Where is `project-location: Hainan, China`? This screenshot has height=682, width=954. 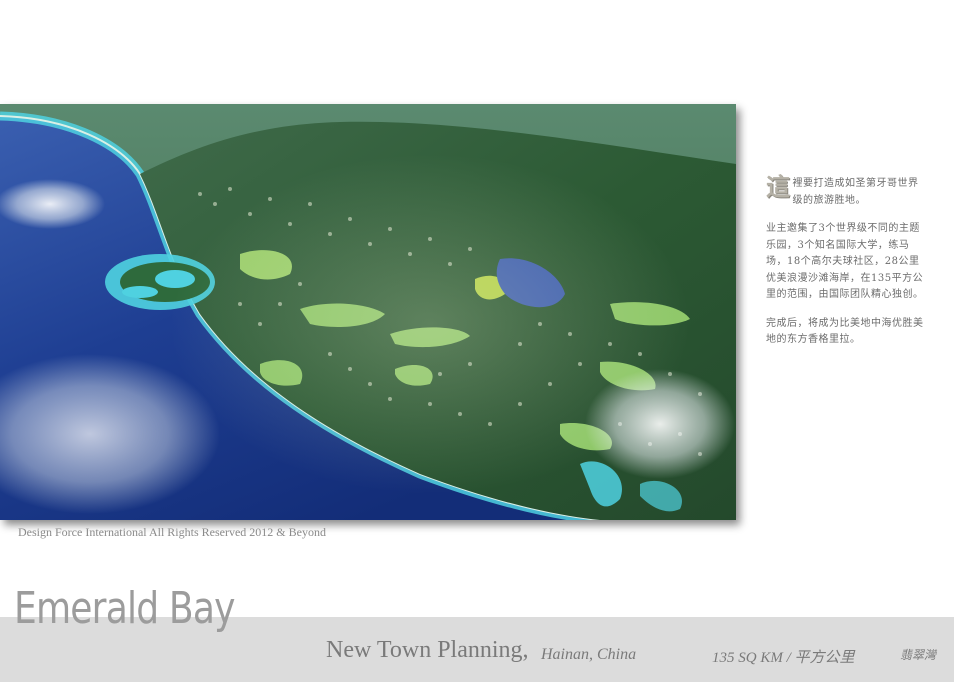
project-location: Hainan, China is located at coordinates (589, 654).